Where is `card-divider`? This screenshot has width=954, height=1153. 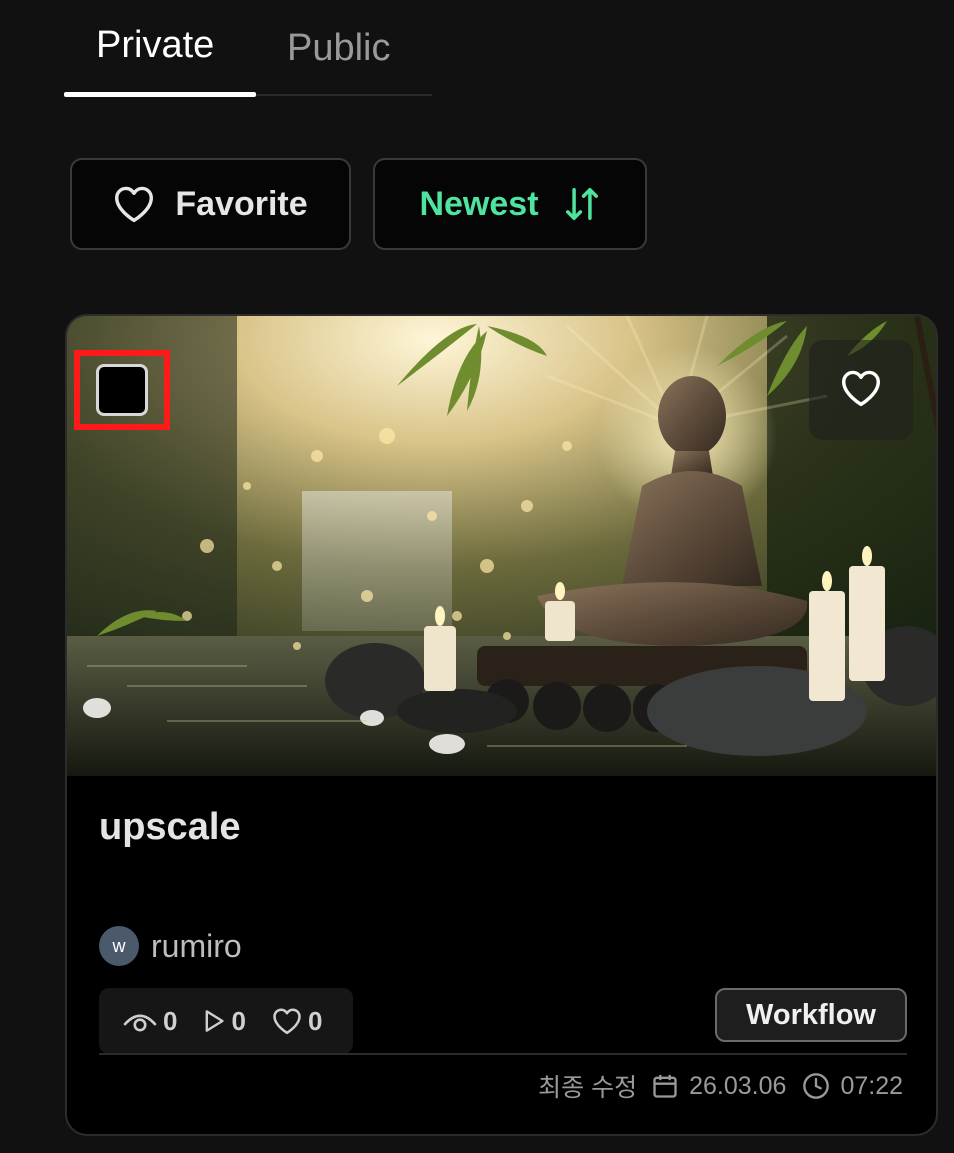
card-divider is located at coordinates (503, 1054).